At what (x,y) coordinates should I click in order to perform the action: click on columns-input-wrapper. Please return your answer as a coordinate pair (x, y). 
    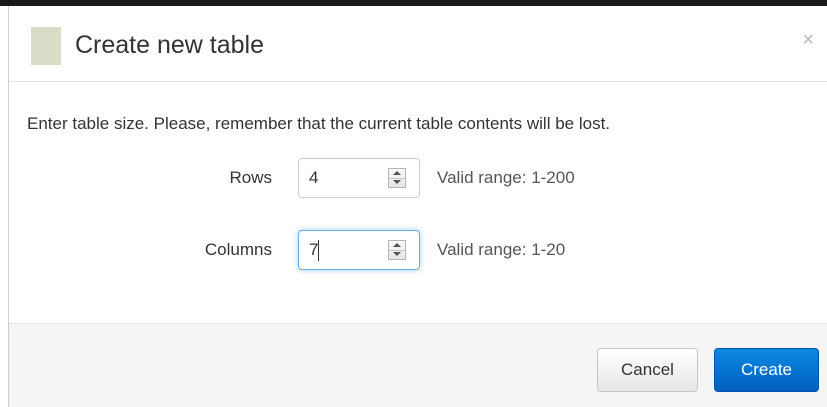
    Looking at the image, I should click on (359, 250).